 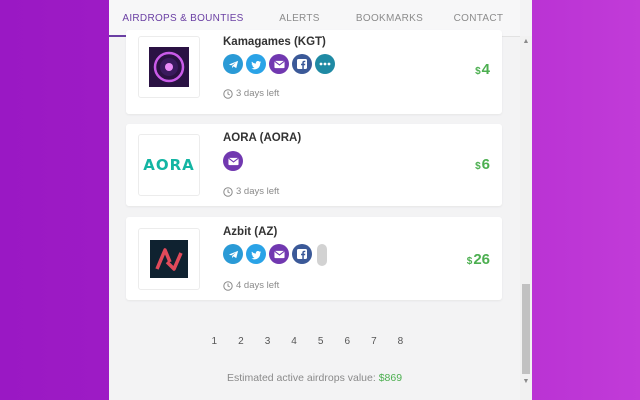 I want to click on airdrop-name: Azbit (AZ), so click(x=250, y=232).